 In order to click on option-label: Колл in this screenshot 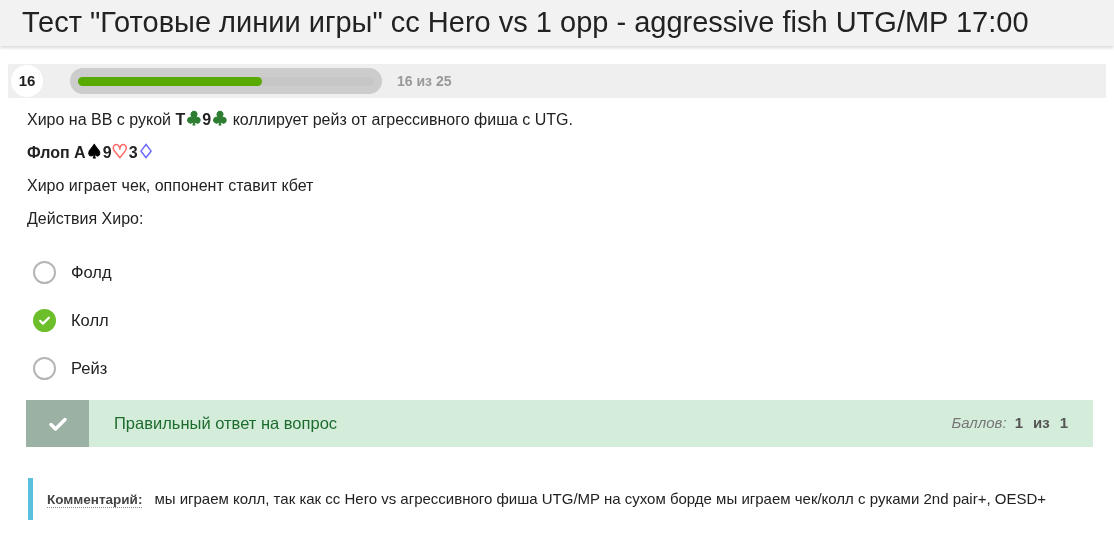, I will do `click(90, 320)`.